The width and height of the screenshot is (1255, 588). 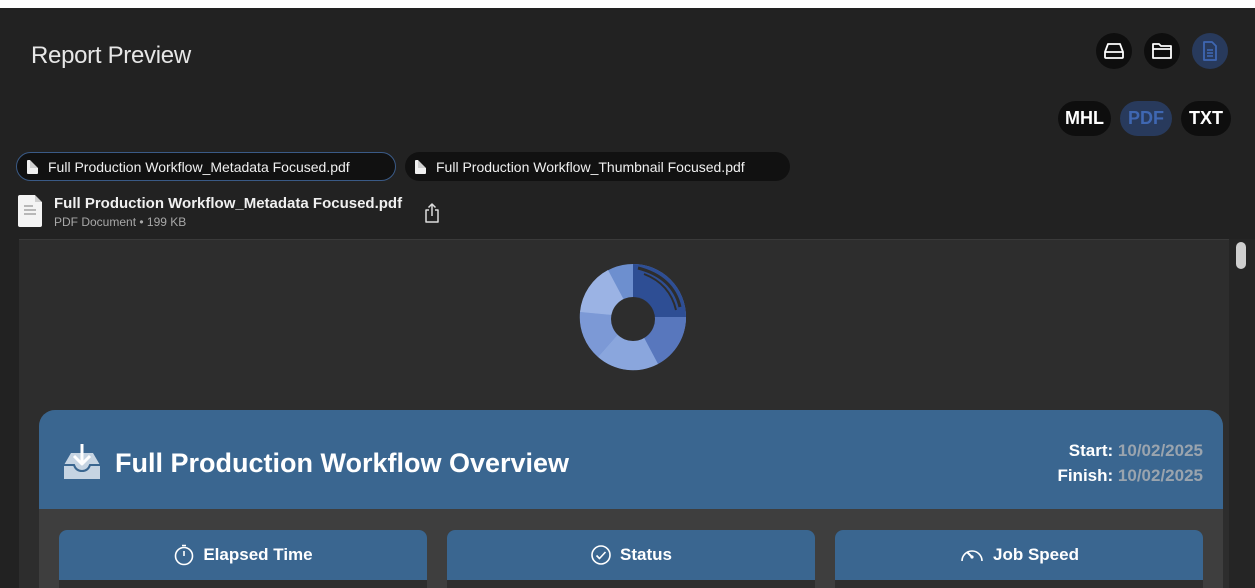 I want to click on format-txt-button: TXT, so click(x=1206, y=118).